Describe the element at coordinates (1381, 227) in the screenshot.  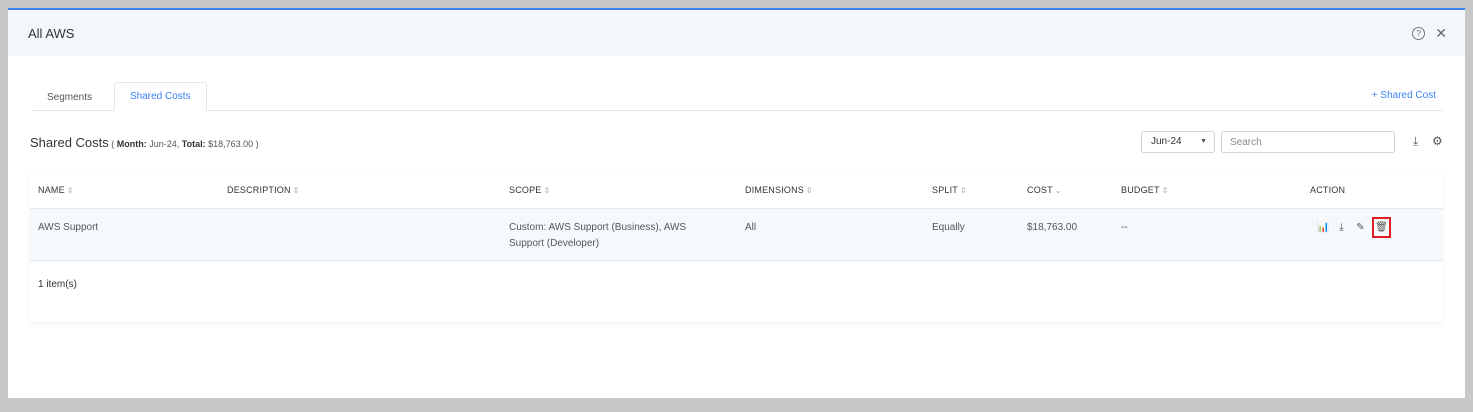
I see `delete-icon: 🗑` at that location.